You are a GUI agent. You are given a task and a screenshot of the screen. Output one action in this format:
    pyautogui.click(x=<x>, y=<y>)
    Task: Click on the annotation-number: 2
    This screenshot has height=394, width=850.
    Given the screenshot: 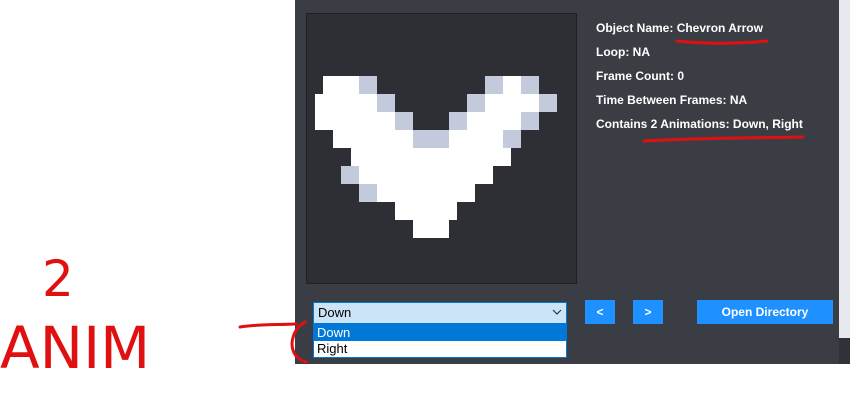 What is the action you would take?
    pyautogui.click(x=58, y=279)
    